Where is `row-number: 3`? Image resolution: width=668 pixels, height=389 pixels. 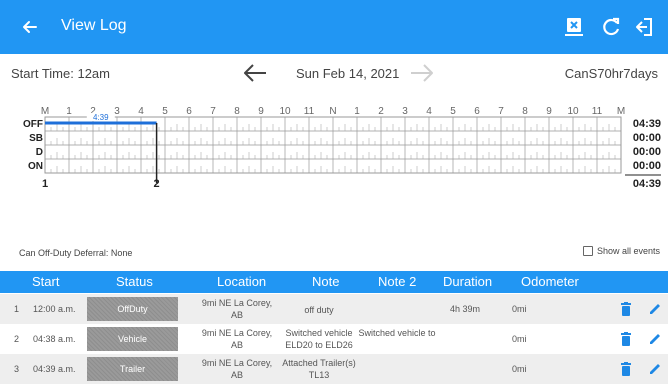
row-number: 3 is located at coordinates (17, 369).